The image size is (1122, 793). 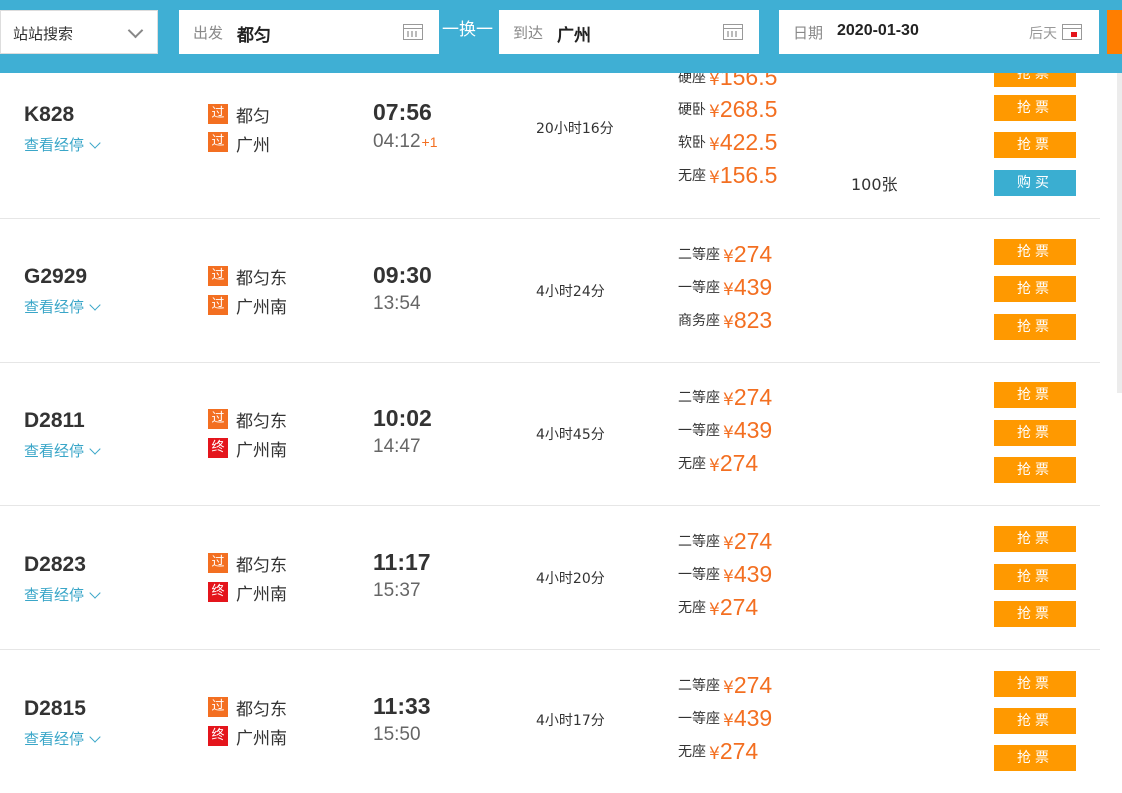 What do you see at coordinates (79, 32) in the screenshot?
I see `search-type-select: 站站搜索` at bounding box center [79, 32].